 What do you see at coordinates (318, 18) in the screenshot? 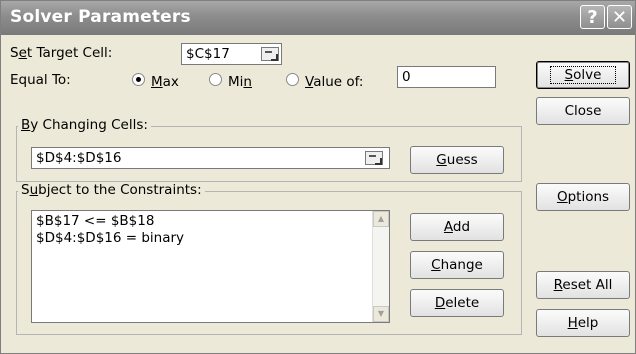
I see `title-bar: Solver Parameters ? ✕` at bounding box center [318, 18].